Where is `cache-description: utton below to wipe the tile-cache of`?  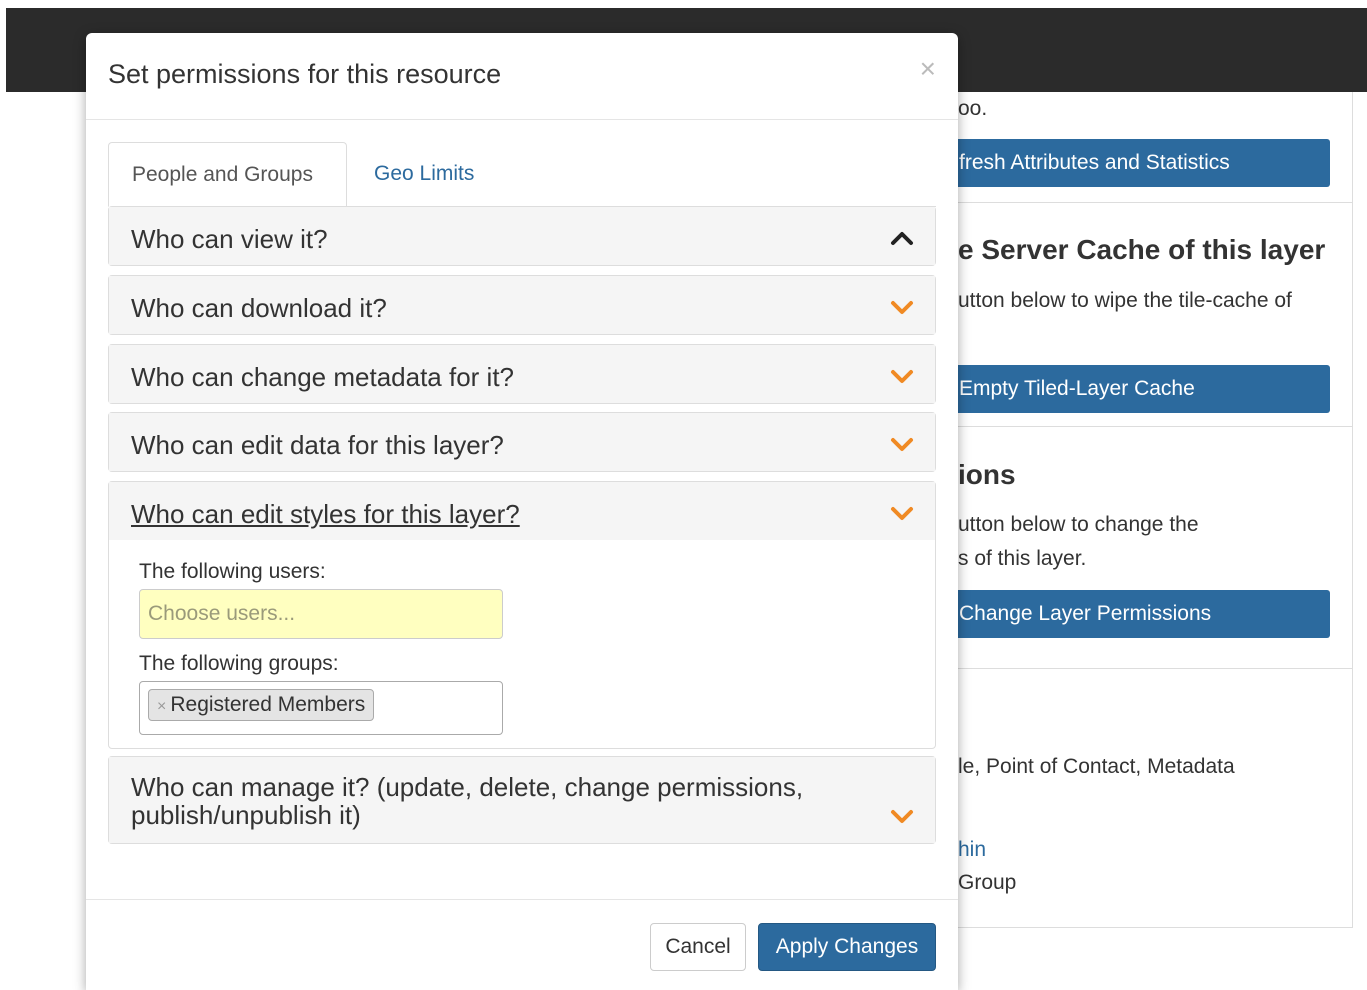
cache-description: utton below to wipe the tile-cache of is located at coordinates (1125, 300).